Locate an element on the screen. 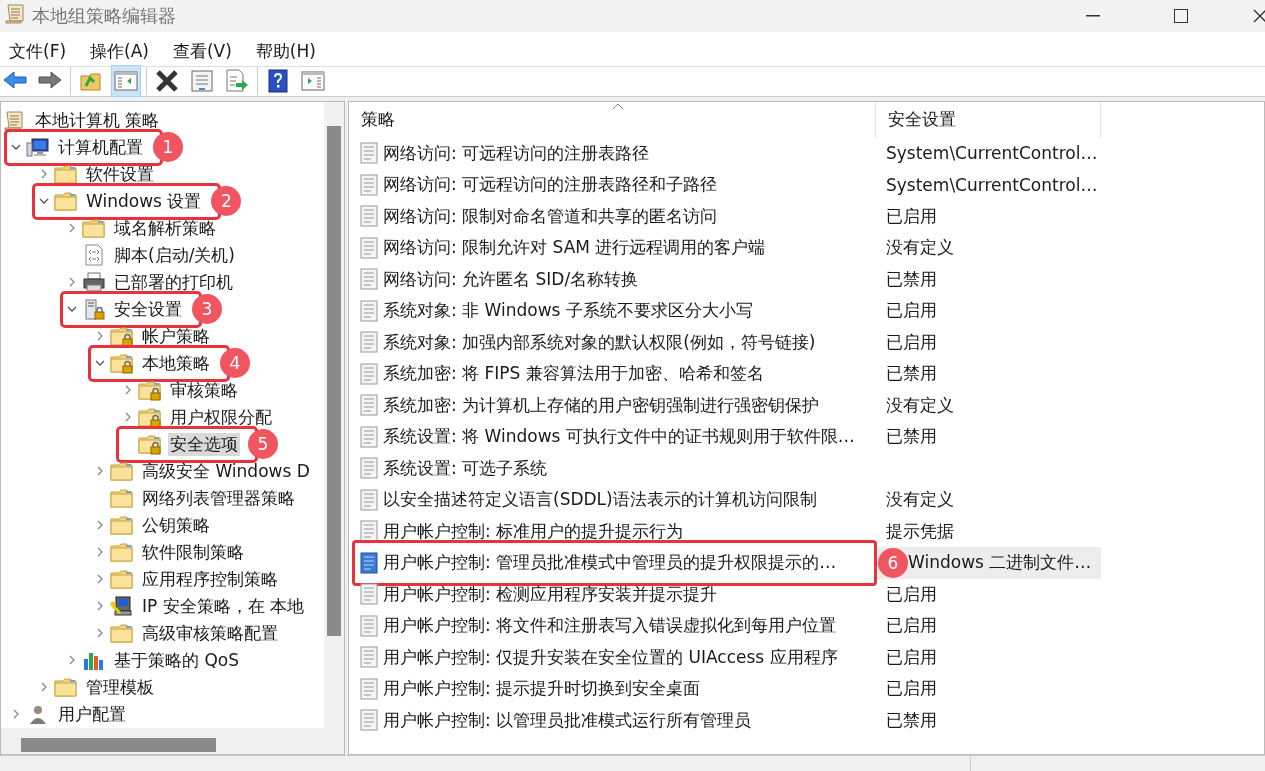  policy-name: 用户帐户控制: 仅提升安装在安全位置的 UIAccess 应用程序 is located at coordinates (610, 657).